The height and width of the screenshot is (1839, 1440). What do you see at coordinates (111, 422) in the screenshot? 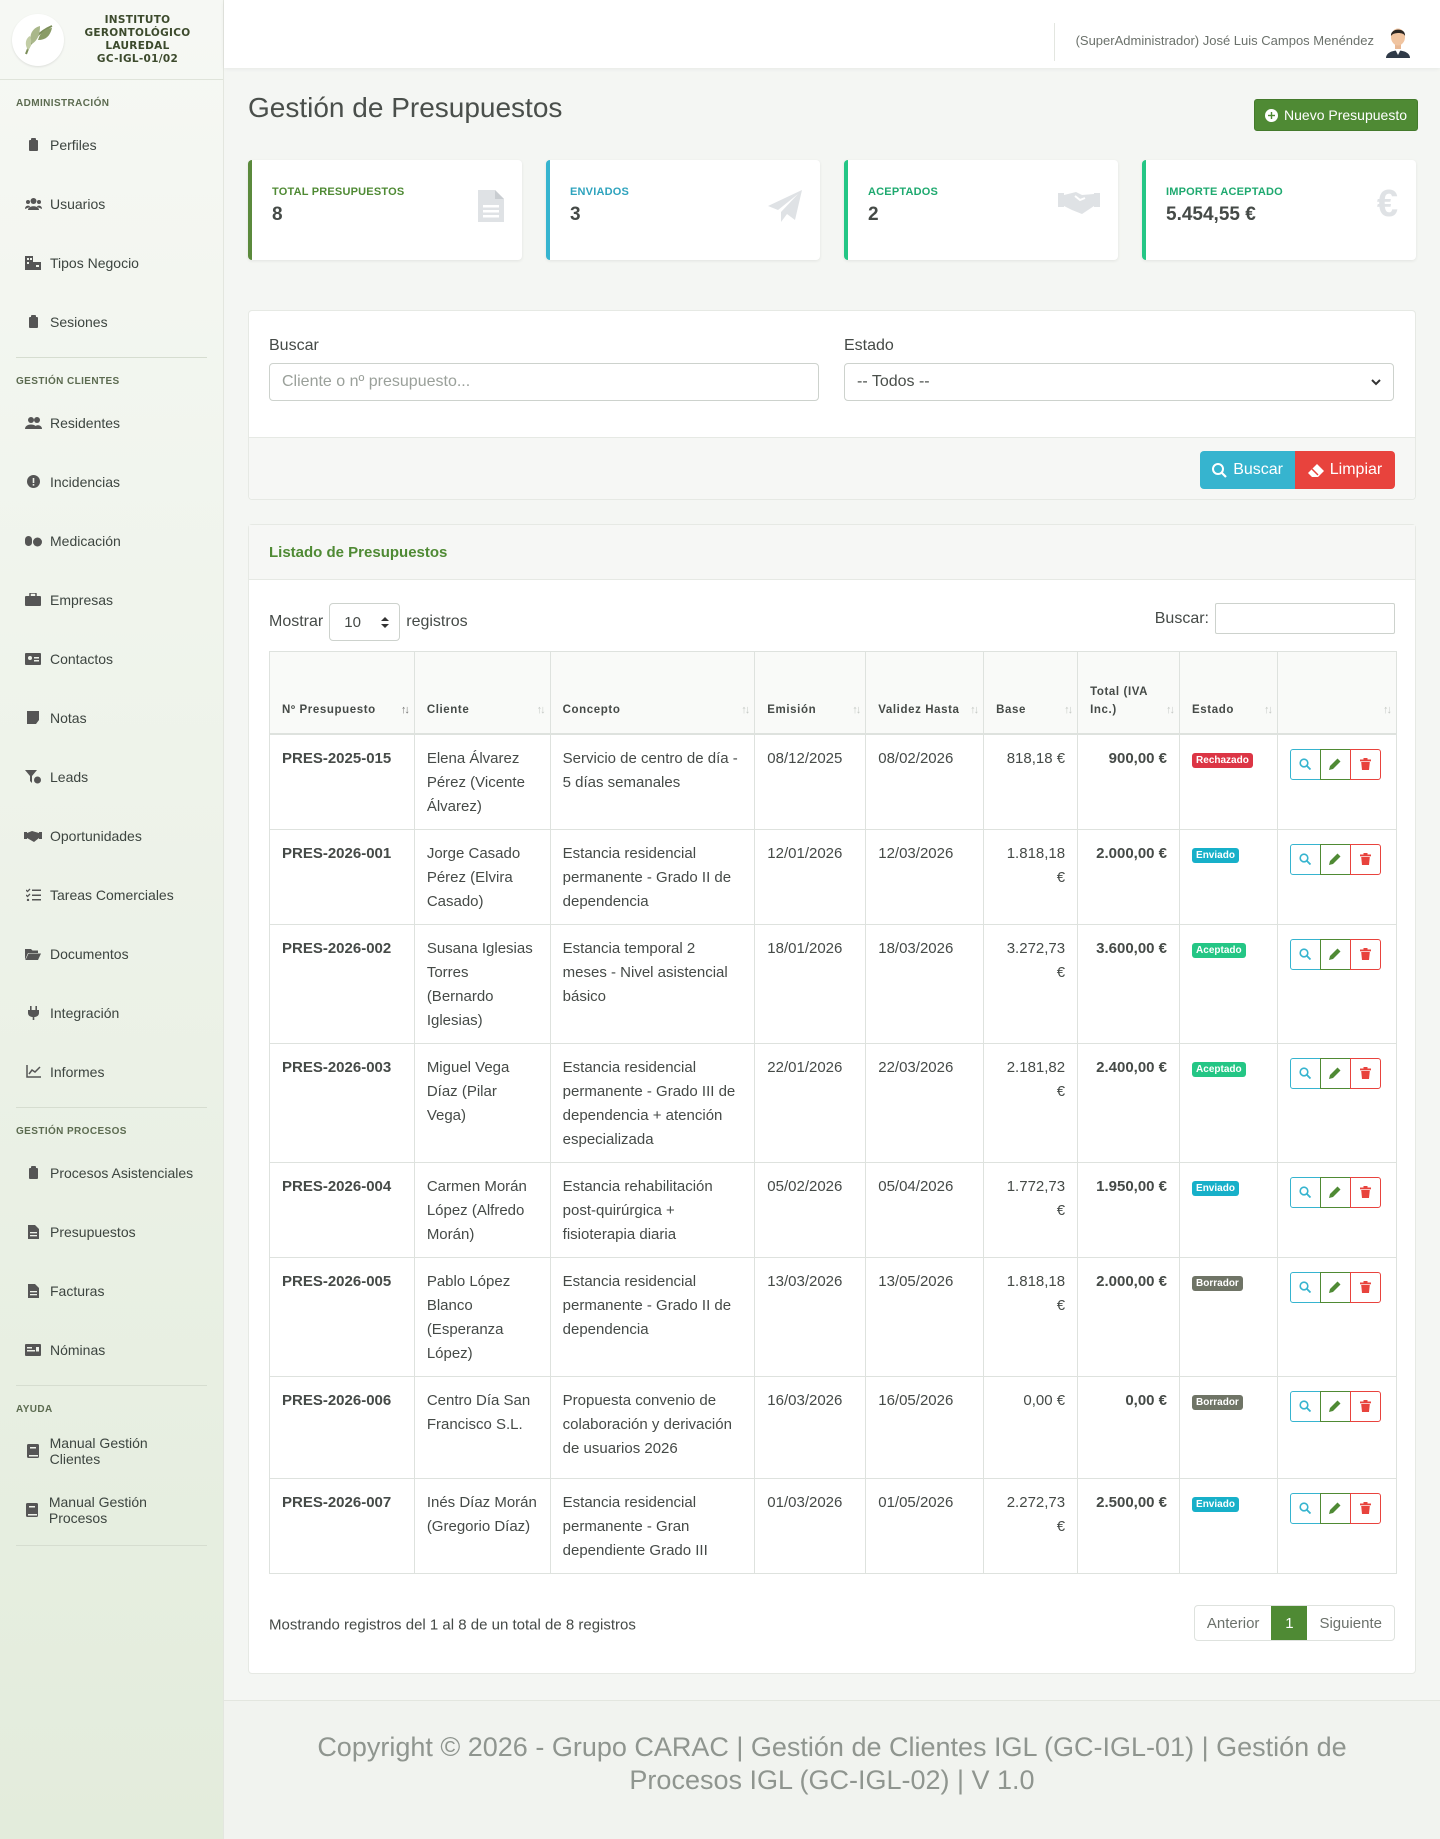
I see `sidebar-item-residentes: Residentes` at bounding box center [111, 422].